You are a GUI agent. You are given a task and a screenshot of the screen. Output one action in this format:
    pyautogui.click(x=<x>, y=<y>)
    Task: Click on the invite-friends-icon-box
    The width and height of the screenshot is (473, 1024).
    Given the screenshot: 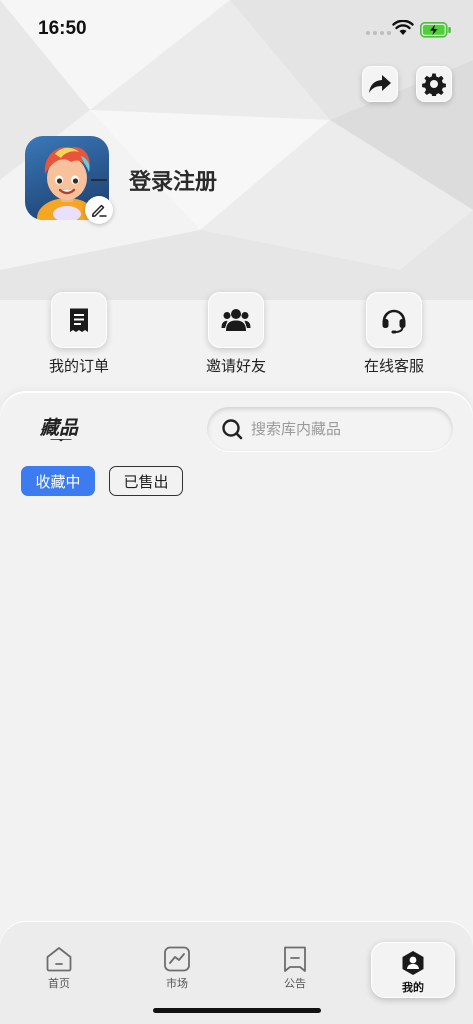 What is the action you would take?
    pyautogui.click(x=236, y=320)
    